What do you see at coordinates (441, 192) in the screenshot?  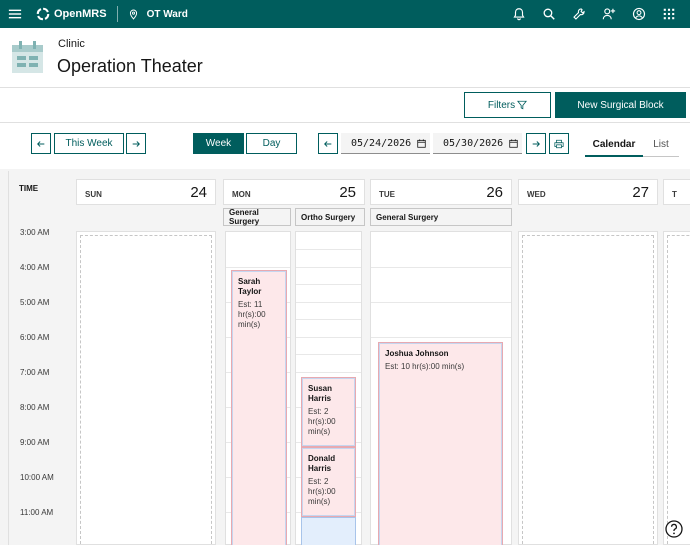 I see `day-header-tue: TUE 26` at bounding box center [441, 192].